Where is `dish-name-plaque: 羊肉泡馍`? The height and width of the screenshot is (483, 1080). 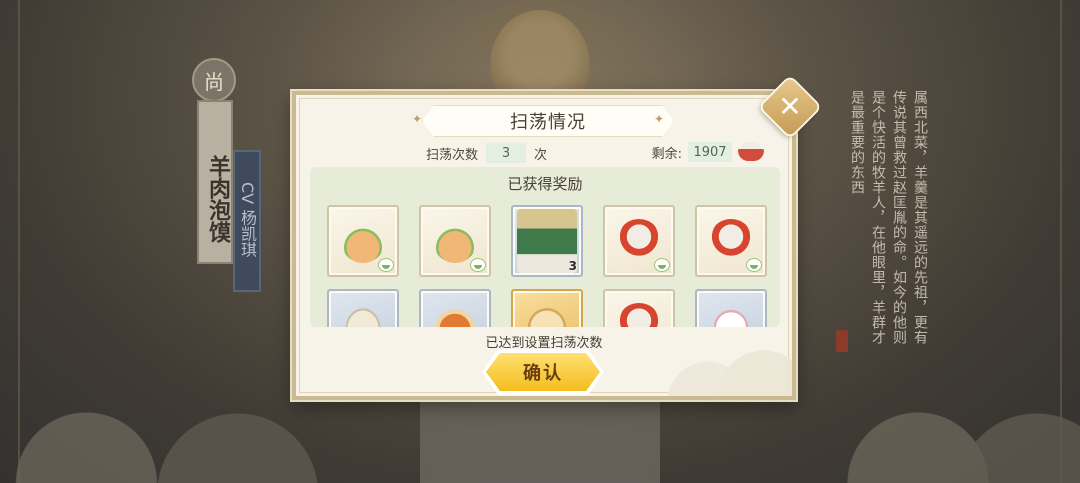
dish-name-plaque: 羊肉泡馍 is located at coordinates (215, 182).